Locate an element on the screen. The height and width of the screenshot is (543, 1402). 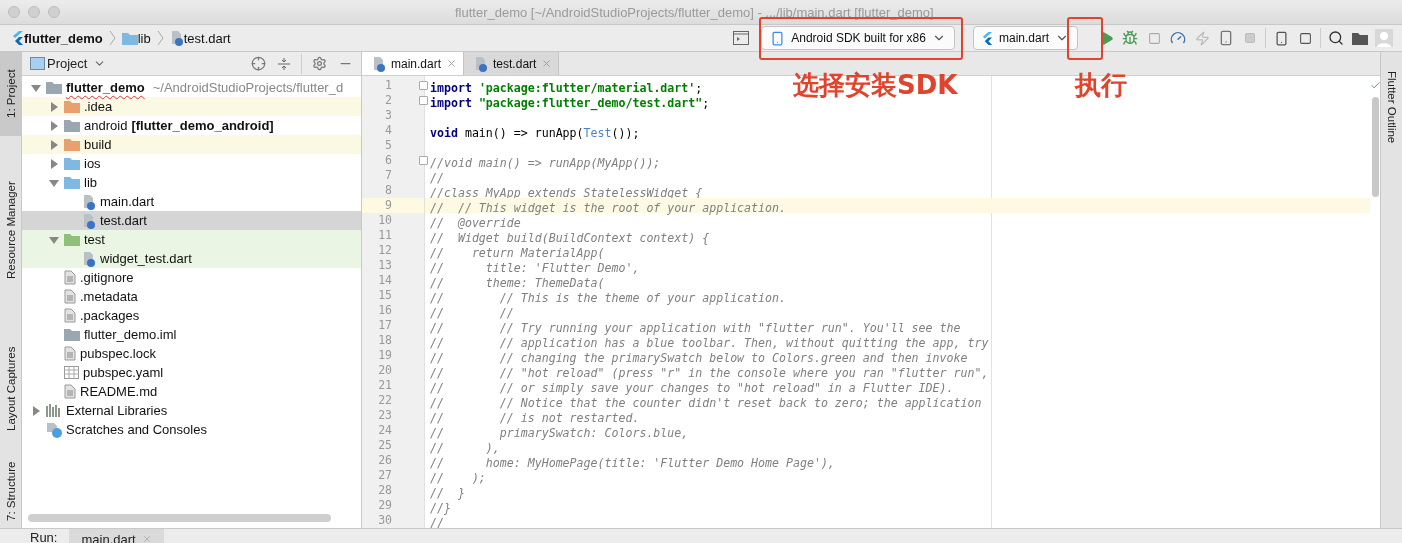
tool-window-tab: Resource Manager is located at coordinates (10, 230).